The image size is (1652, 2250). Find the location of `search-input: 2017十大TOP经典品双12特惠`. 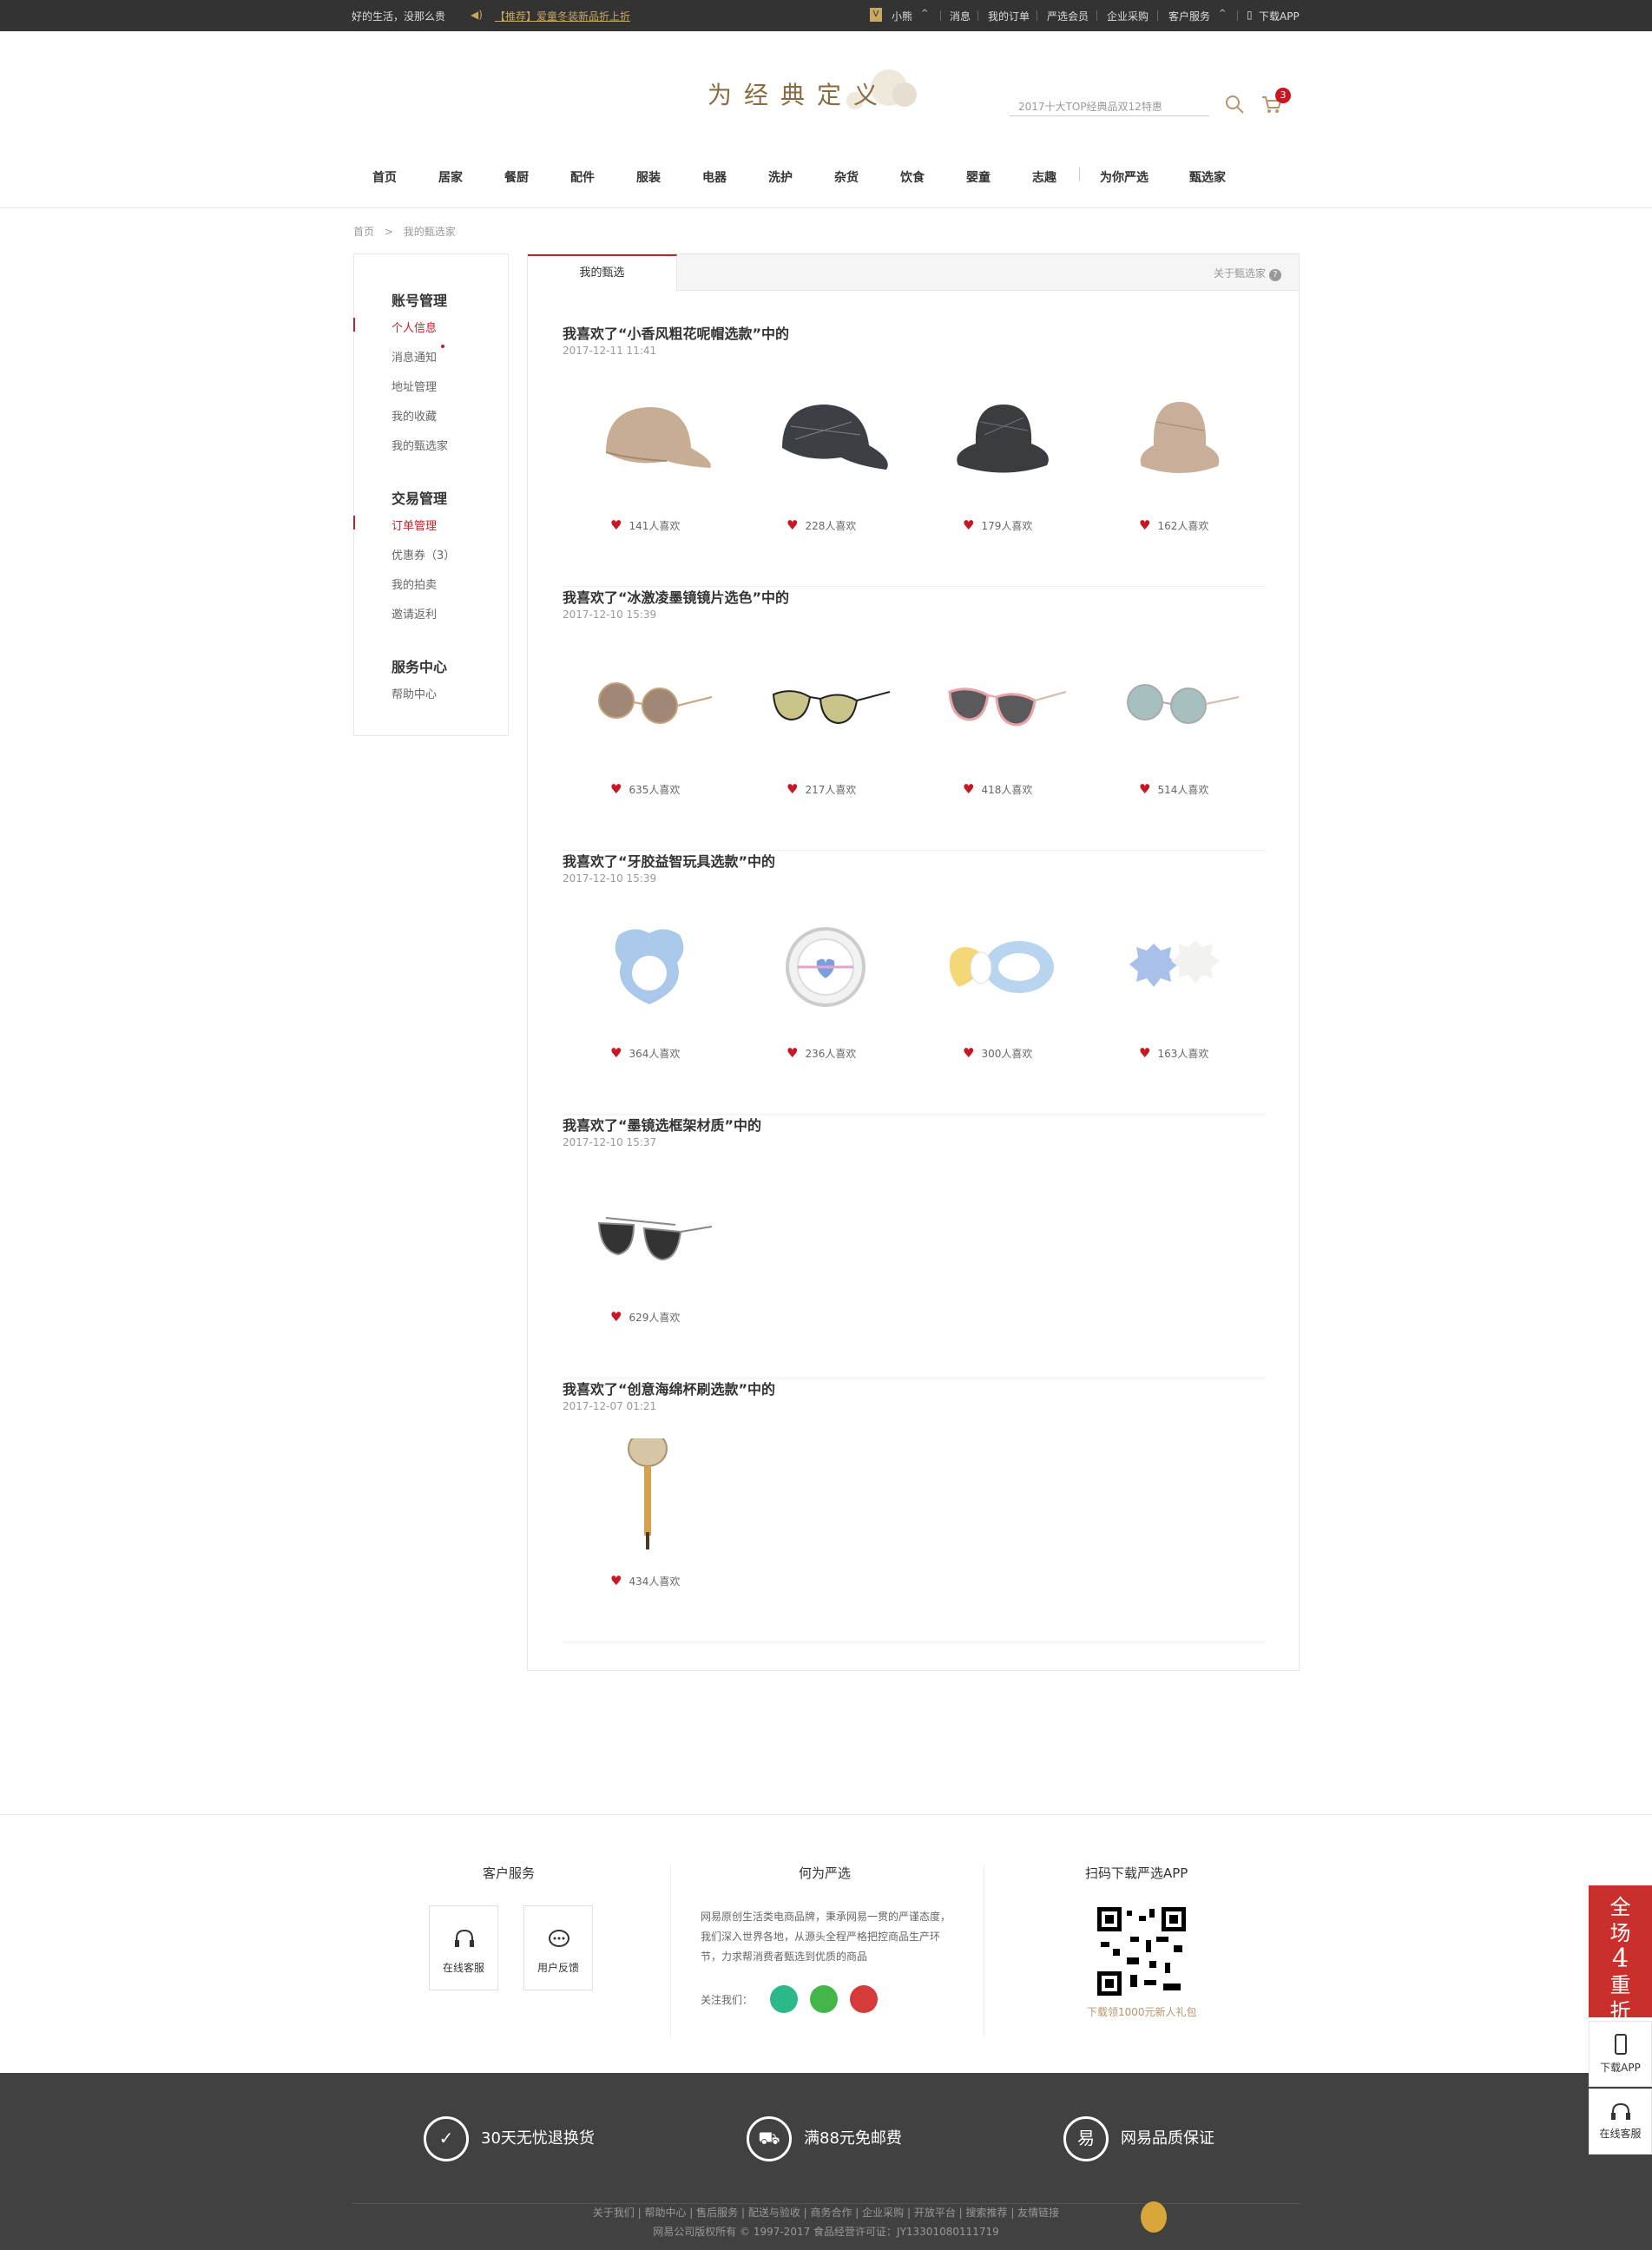

search-input: 2017十大TOP经典品双12特惠 is located at coordinates (1109, 103).